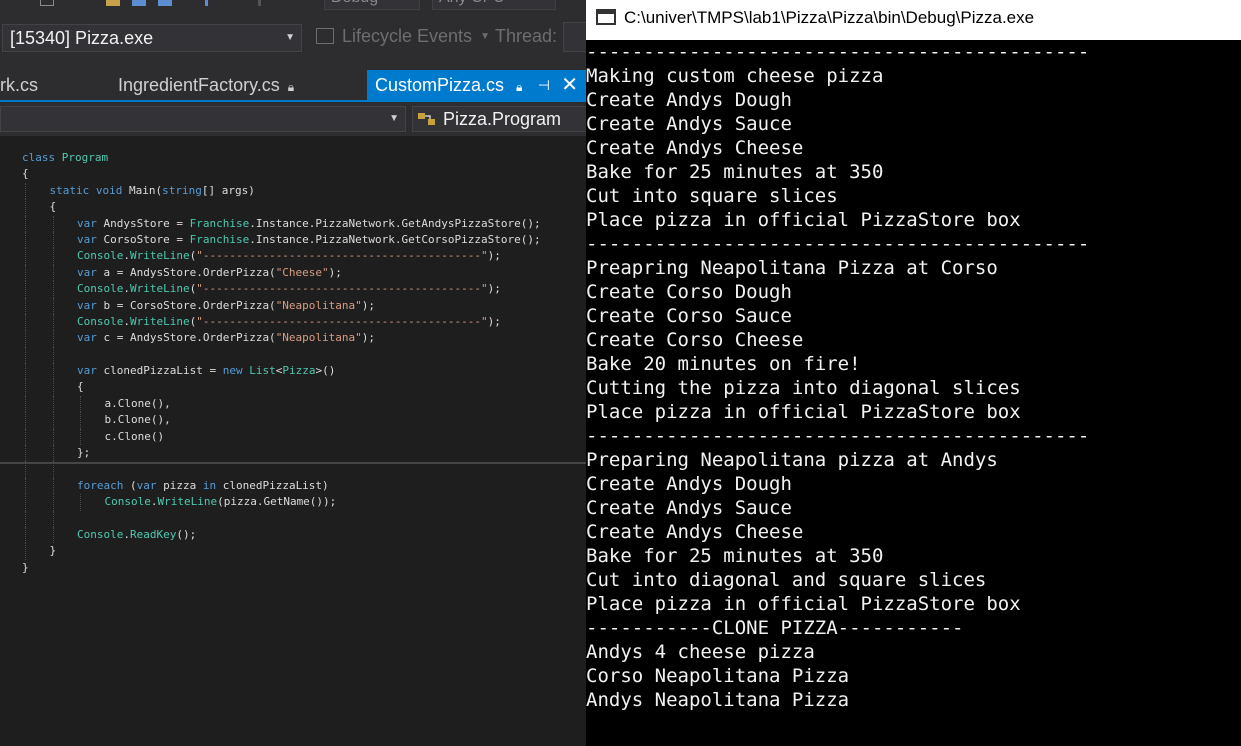 The width and height of the screenshot is (1241, 746). I want to click on code-line: foreach (var pizza in clonedPizzaList), so click(293, 486).